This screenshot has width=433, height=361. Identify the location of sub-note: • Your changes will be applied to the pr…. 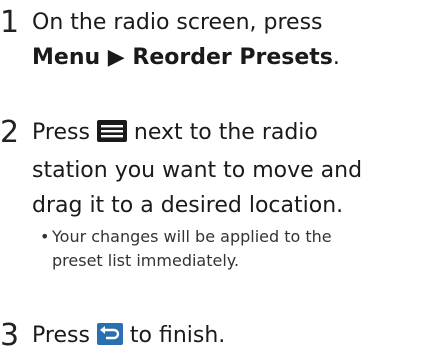
(236, 250).